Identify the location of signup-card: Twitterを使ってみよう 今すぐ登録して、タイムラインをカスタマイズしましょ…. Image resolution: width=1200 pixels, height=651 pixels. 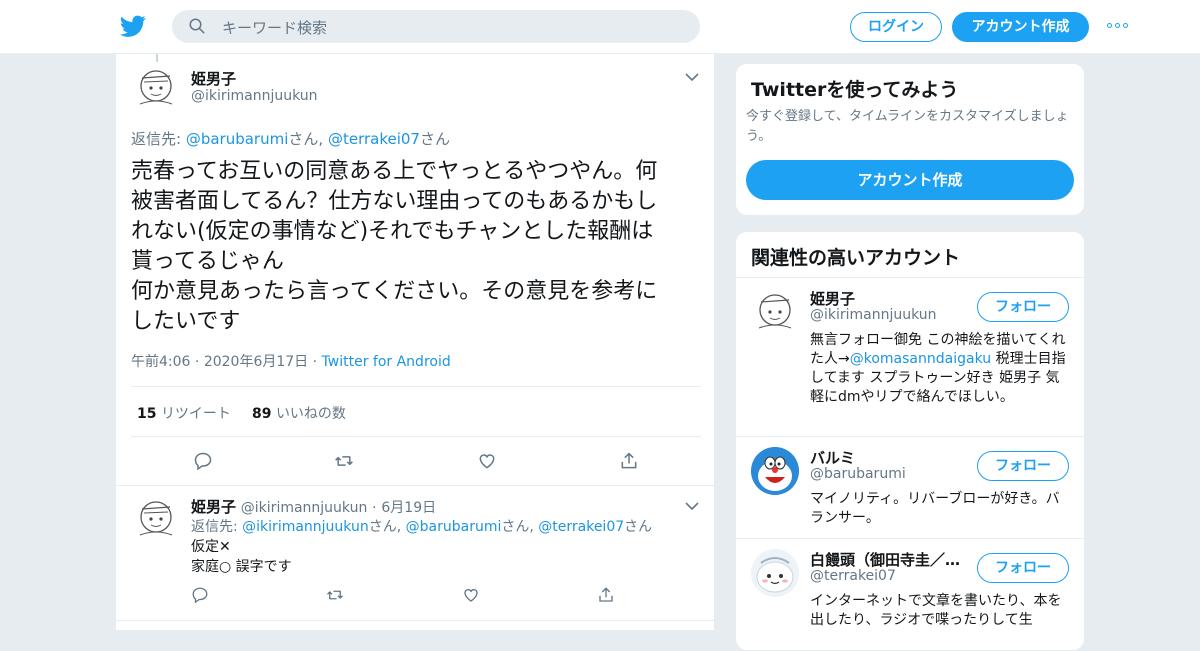
(910, 139).